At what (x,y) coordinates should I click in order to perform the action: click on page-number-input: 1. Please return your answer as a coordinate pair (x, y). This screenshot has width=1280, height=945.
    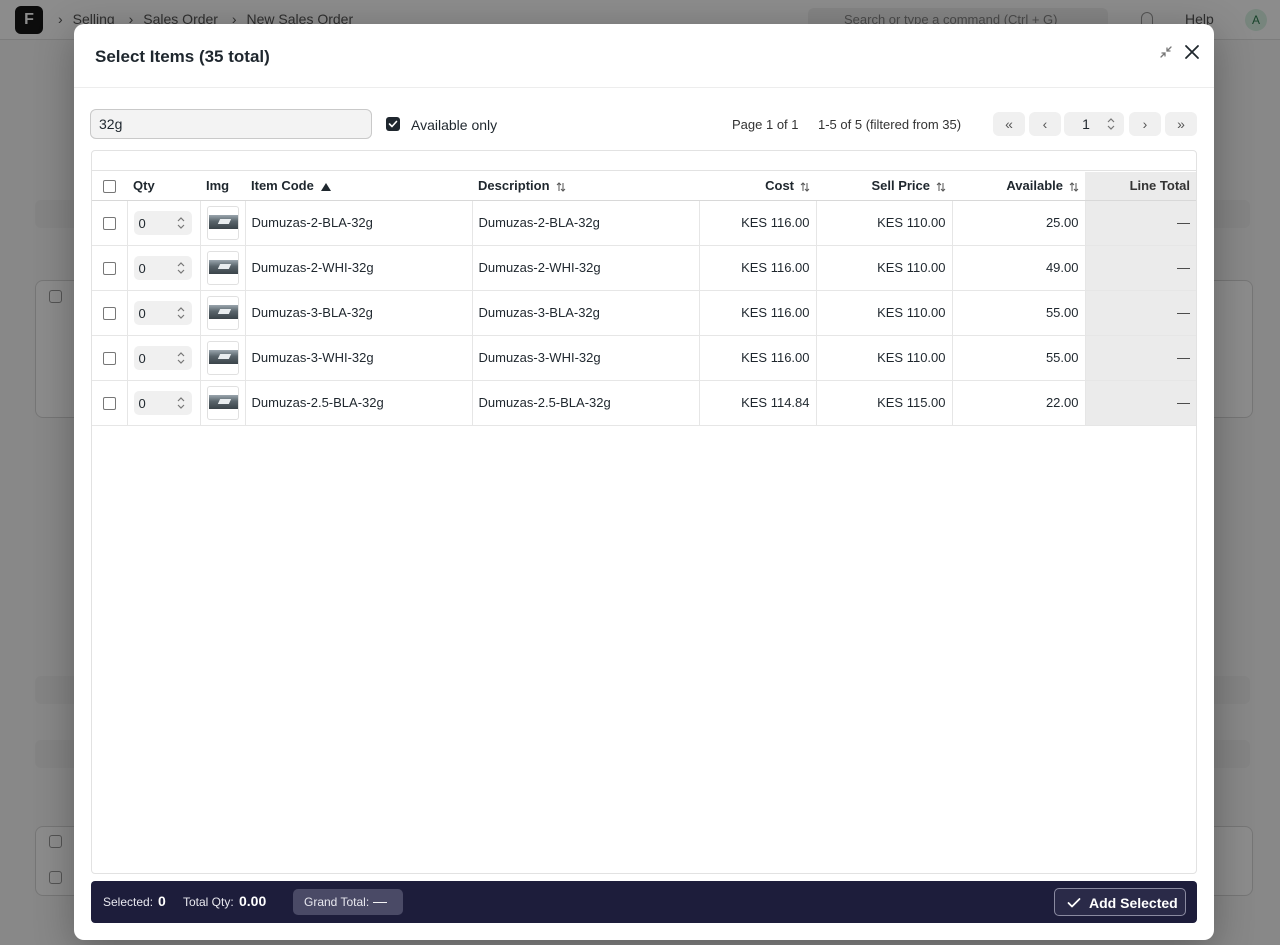
    Looking at the image, I should click on (1094, 124).